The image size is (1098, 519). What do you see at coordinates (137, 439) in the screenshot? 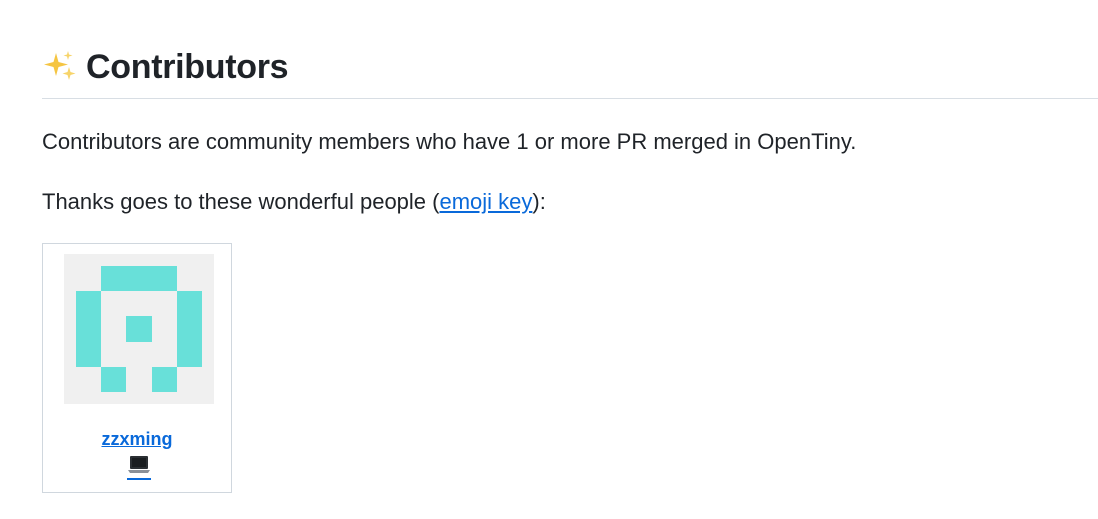
I see `contributor-username-link: zzxming` at bounding box center [137, 439].